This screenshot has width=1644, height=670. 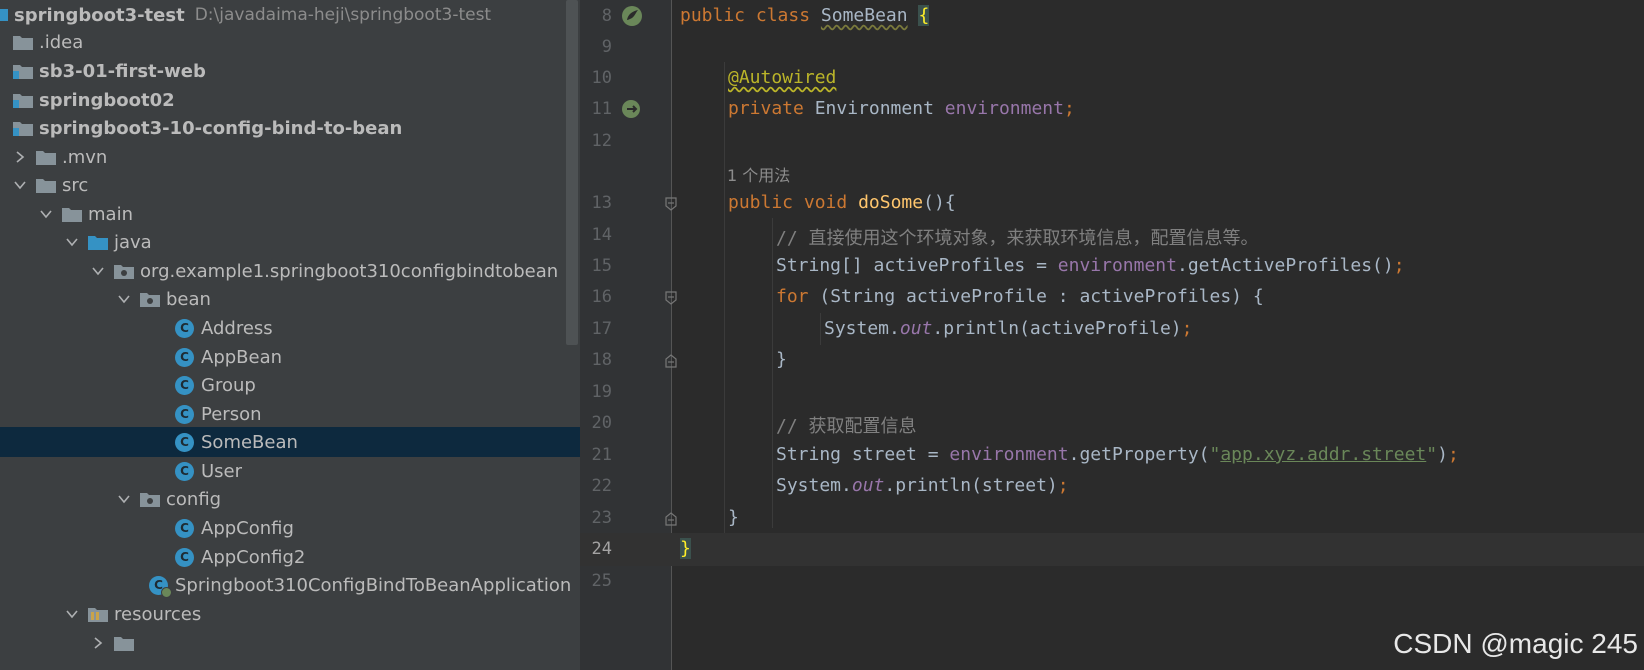 I want to click on line-number: 8, so click(x=606, y=16).